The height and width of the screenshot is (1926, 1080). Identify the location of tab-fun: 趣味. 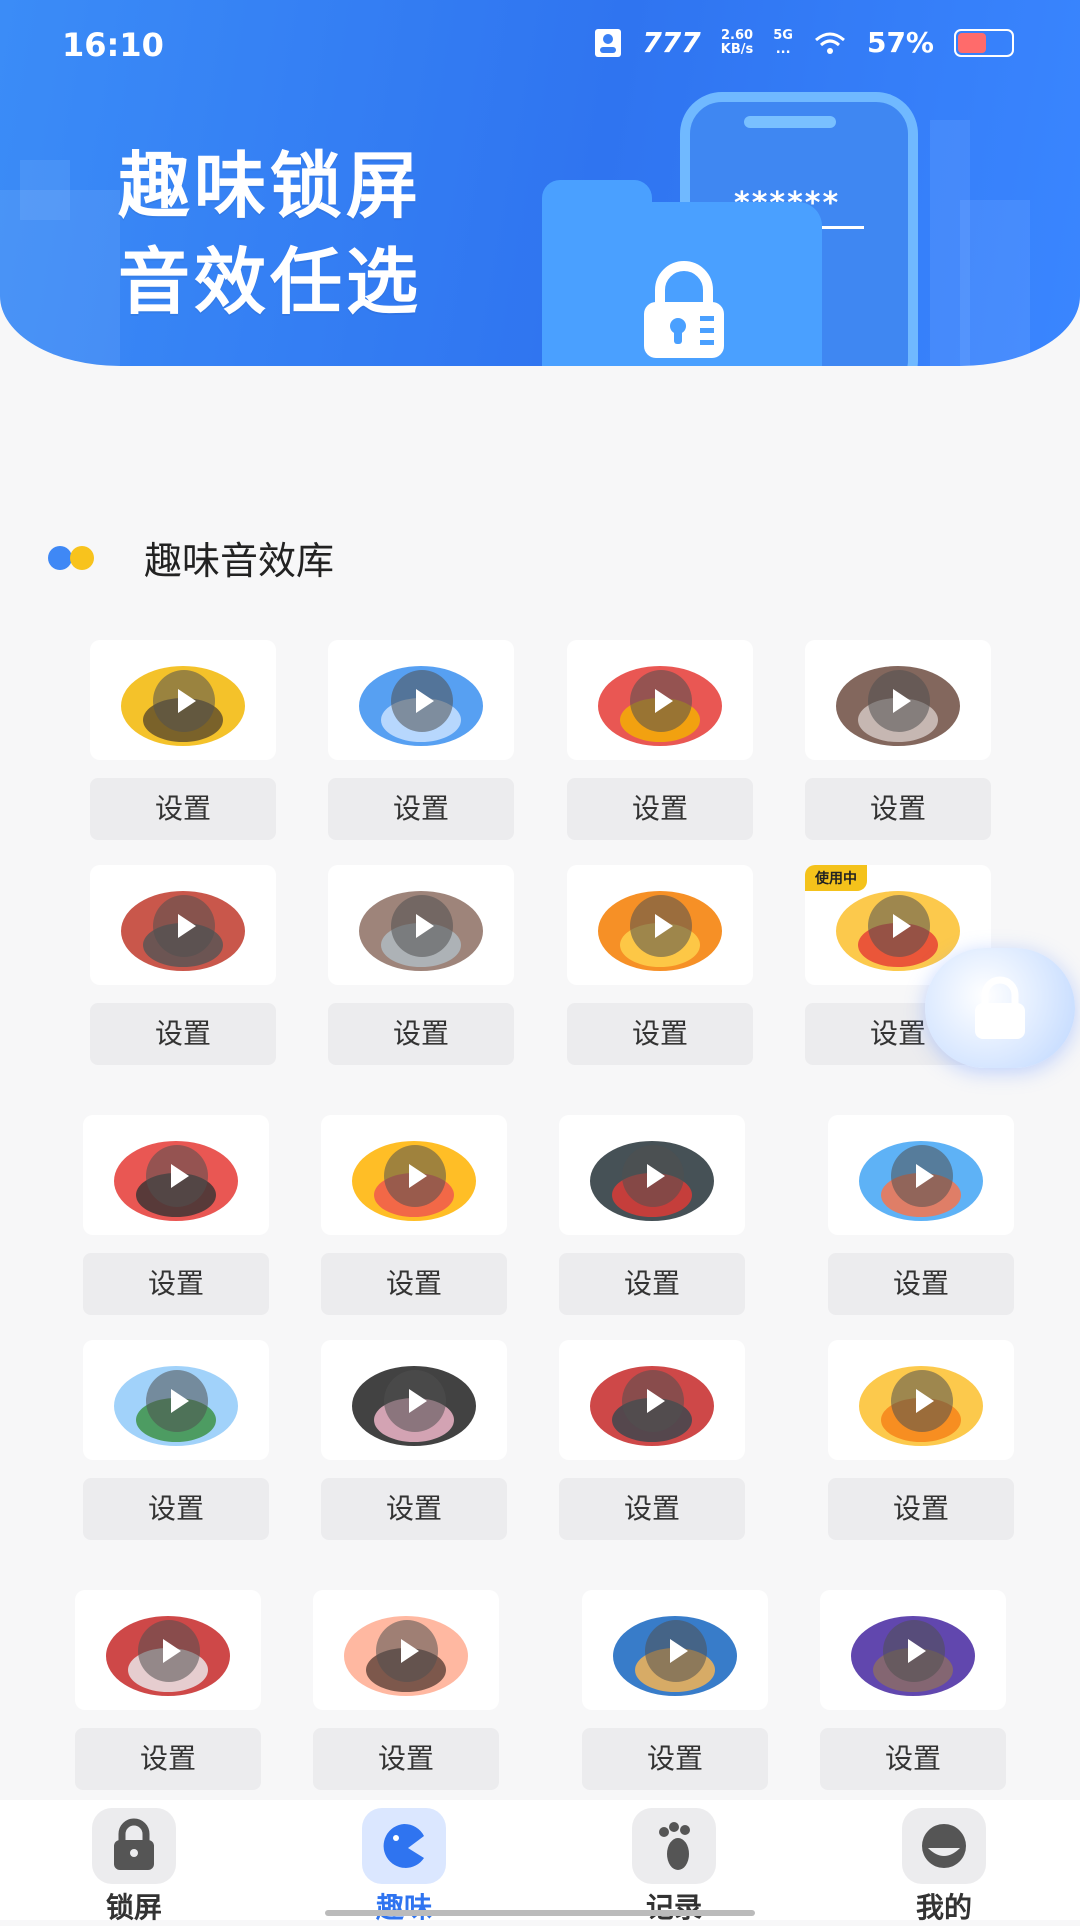
(404, 1867).